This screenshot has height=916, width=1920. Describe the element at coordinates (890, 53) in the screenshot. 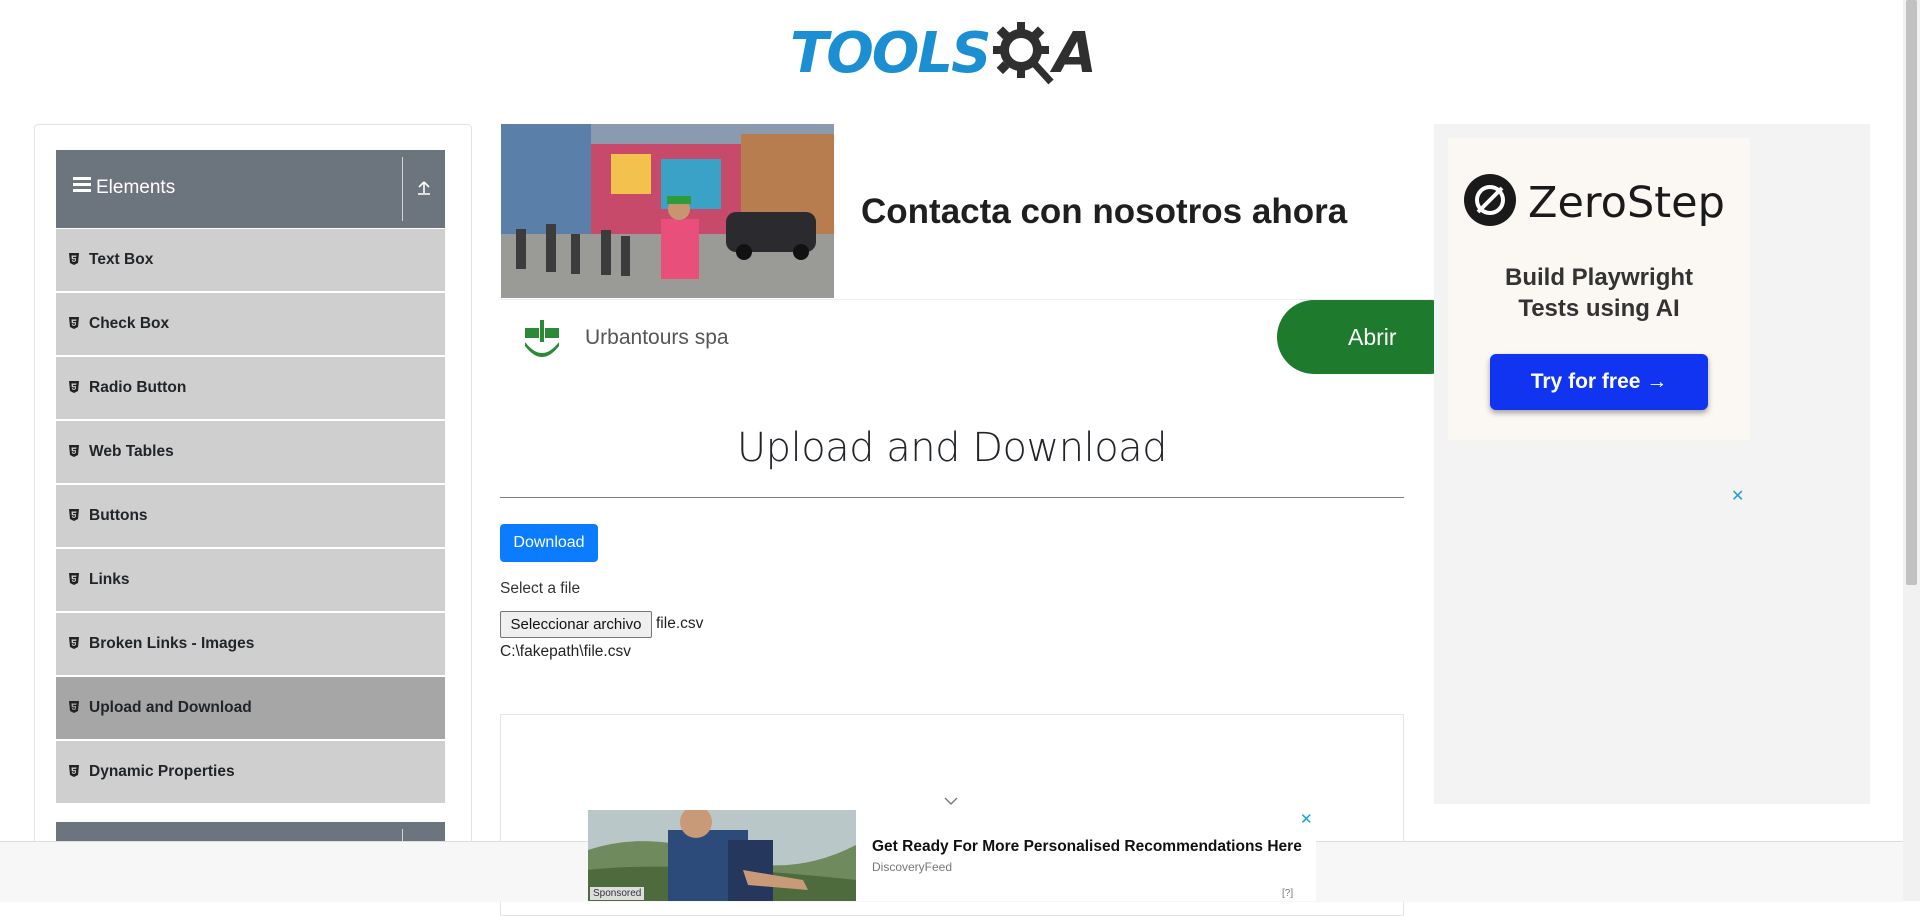

I see `logo-tools-text: TOOLS` at that location.